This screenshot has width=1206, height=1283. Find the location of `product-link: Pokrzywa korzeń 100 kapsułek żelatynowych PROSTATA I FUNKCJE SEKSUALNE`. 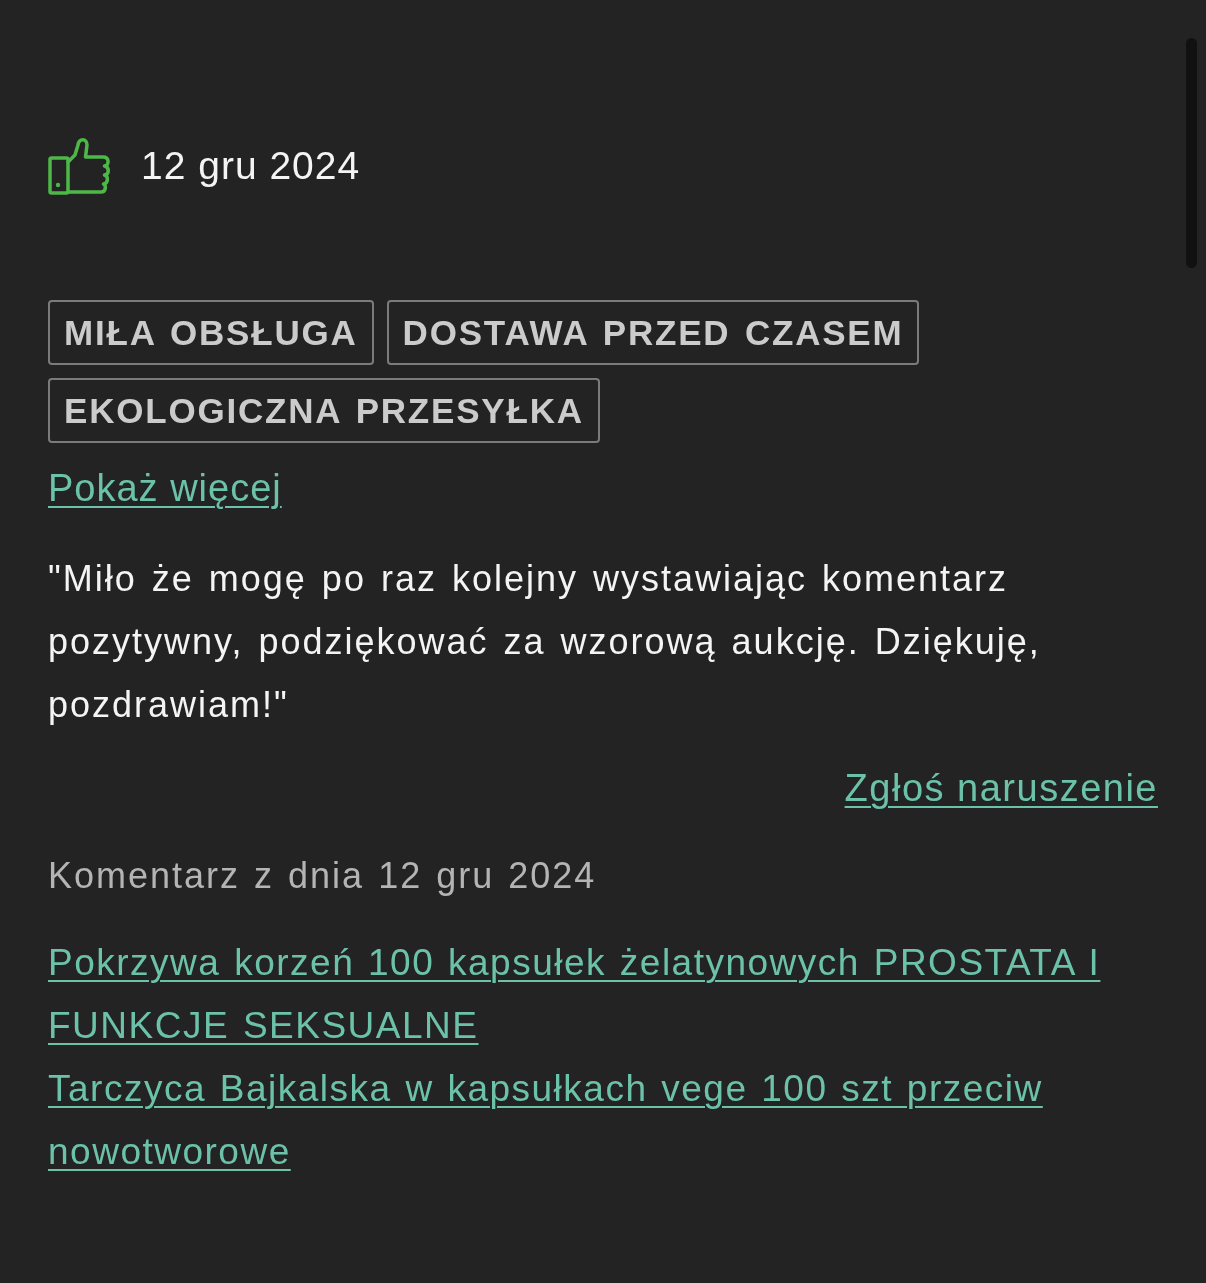

product-link: Pokrzywa korzeń 100 kapsułek żelatynowych PROSTATA I FUNKCJE SEKSUALNE is located at coordinates (603, 994).